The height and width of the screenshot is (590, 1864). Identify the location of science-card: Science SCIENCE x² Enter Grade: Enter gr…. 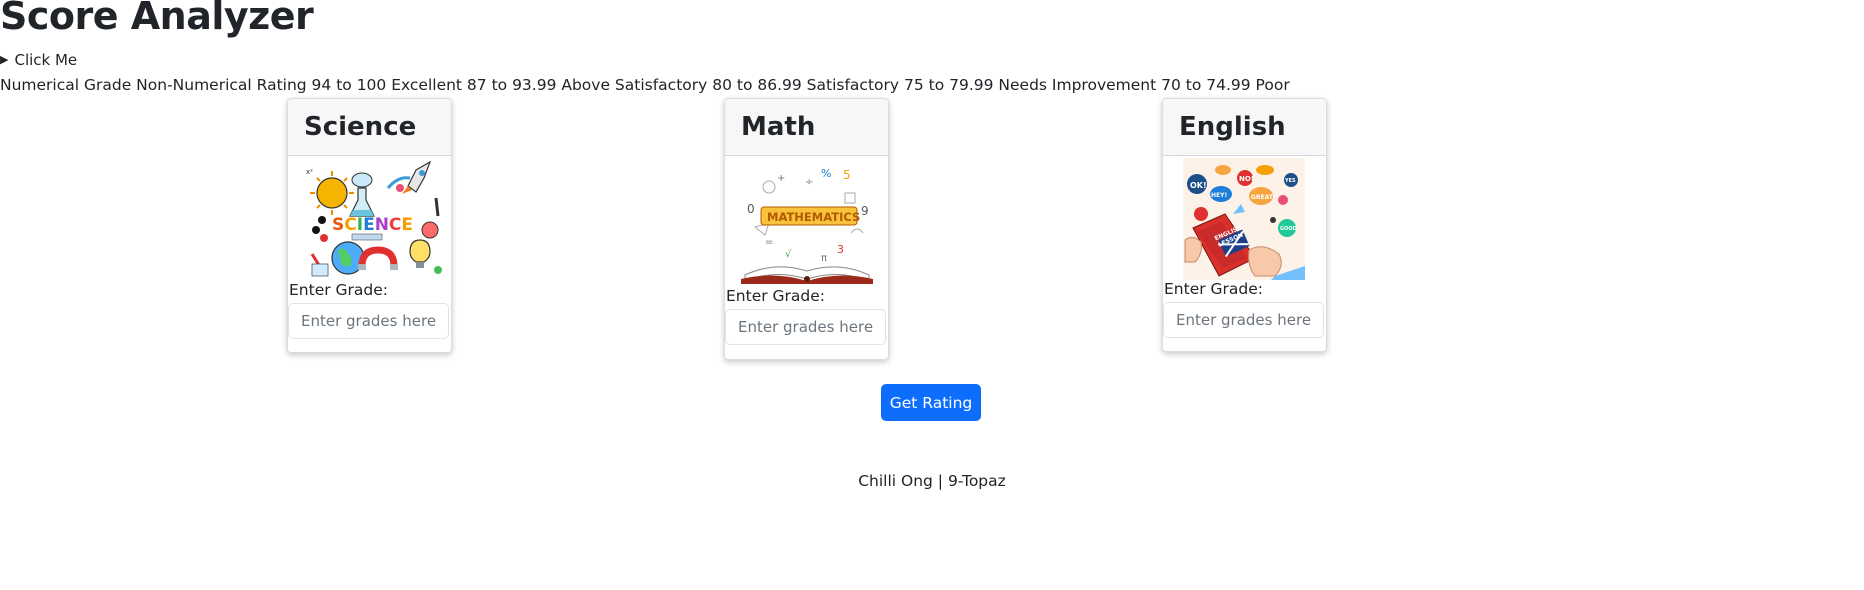
(369, 225).